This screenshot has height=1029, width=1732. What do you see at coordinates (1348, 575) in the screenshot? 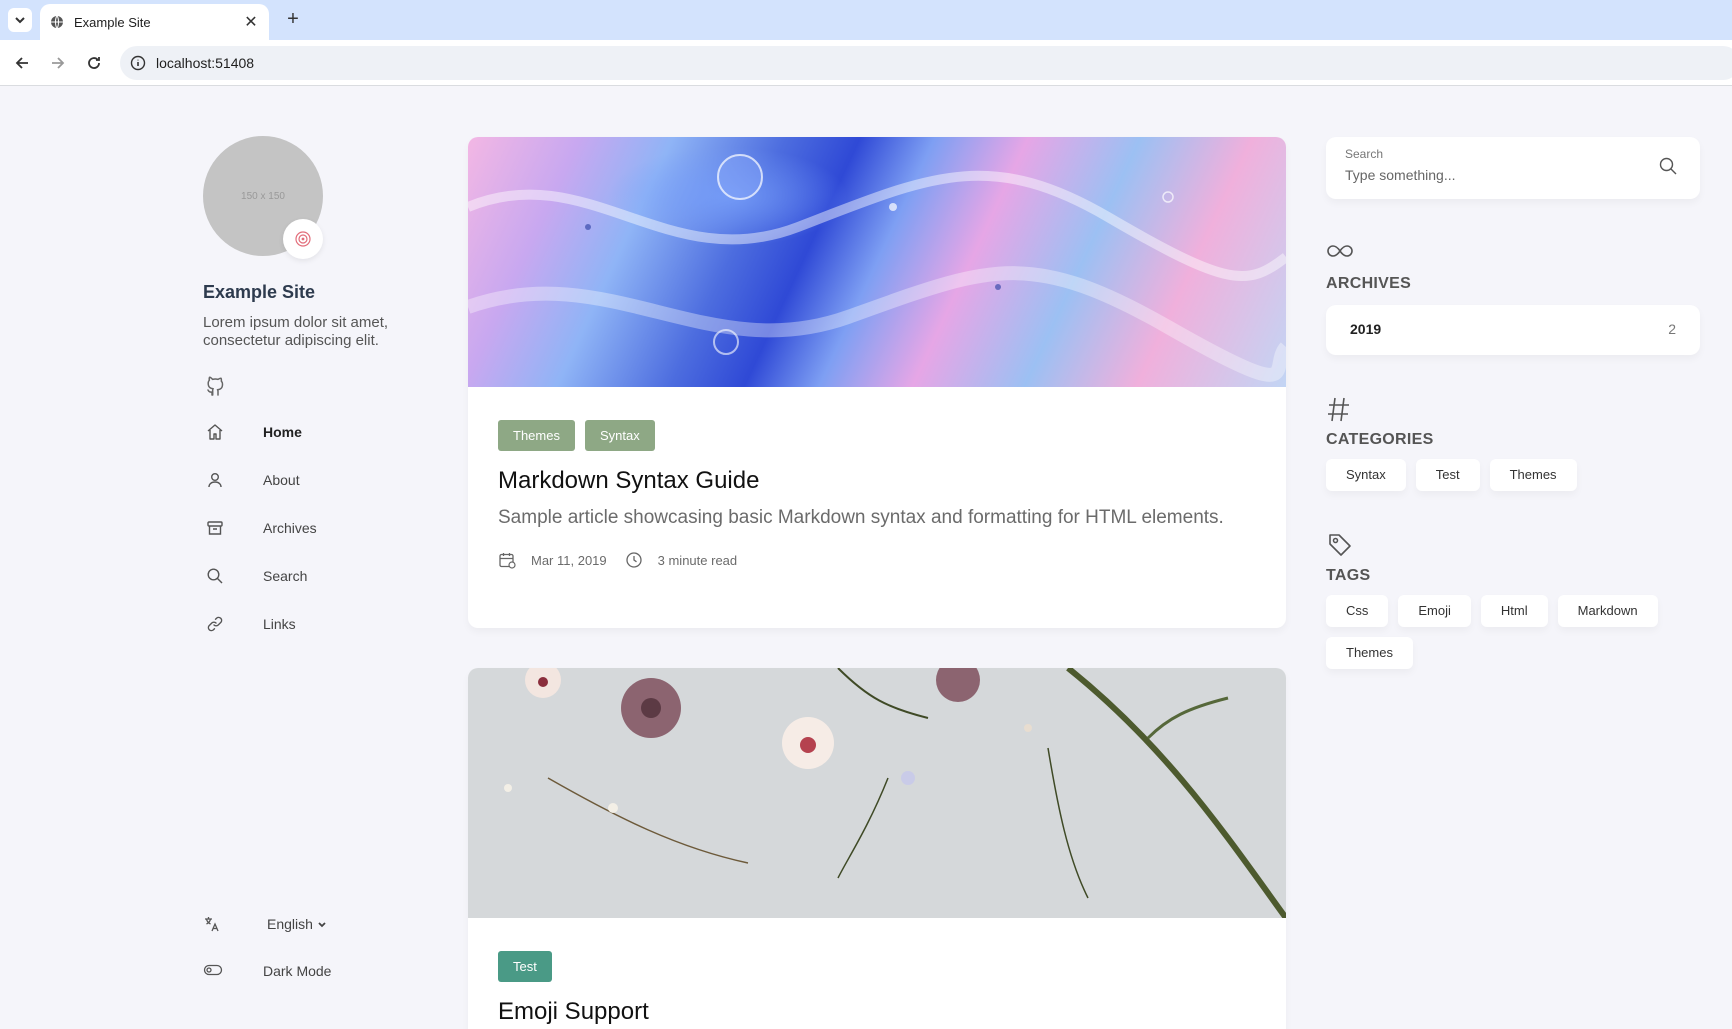
I see `tags-widget-title: TAGS` at bounding box center [1348, 575].